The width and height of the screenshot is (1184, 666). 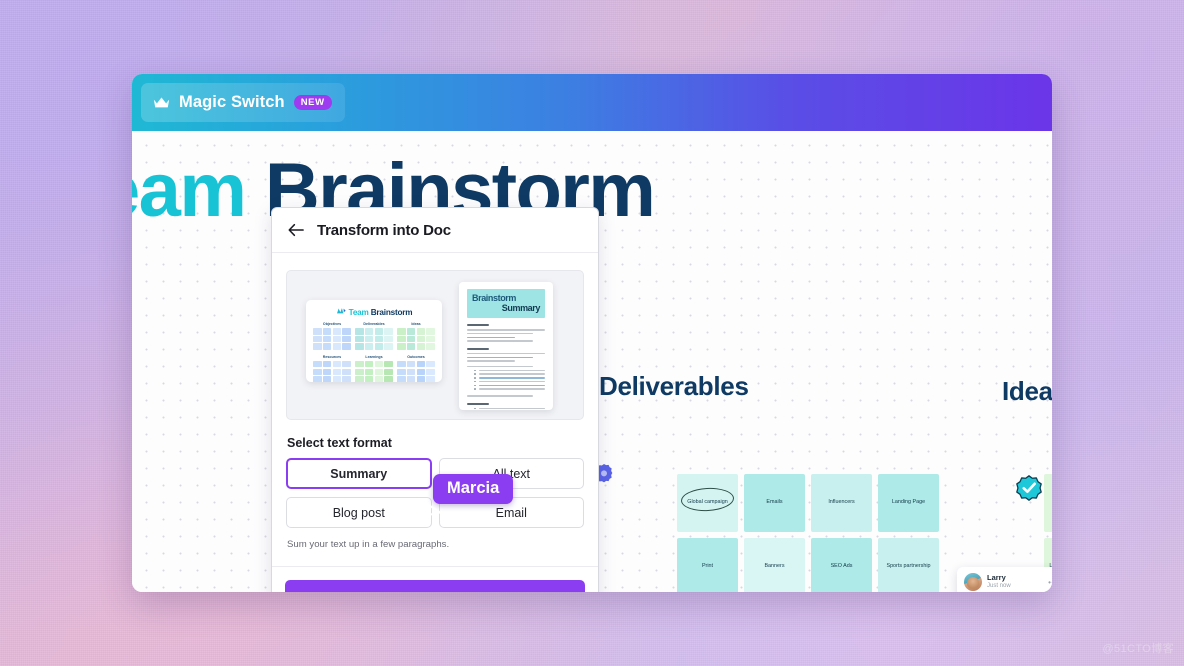 What do you see at coordinates (332, 324) in the screenshot?
I see `preview-col-label: Objectives` at bounding box center [332, 324].